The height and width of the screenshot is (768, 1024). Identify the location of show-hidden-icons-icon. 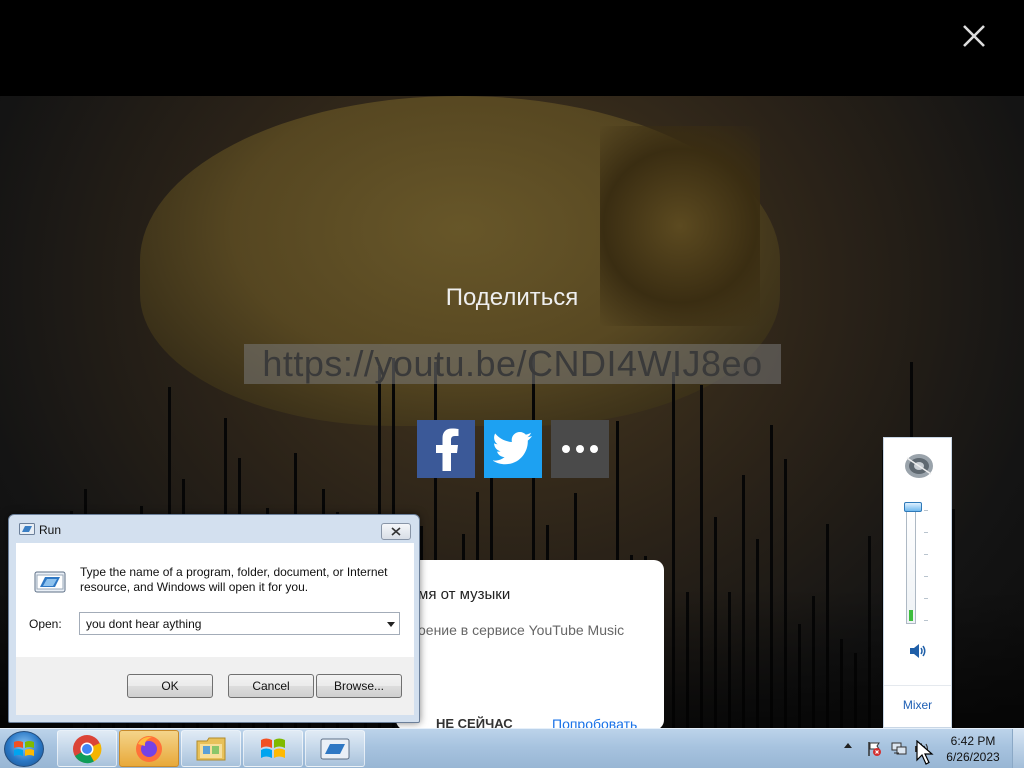
(848, 745).